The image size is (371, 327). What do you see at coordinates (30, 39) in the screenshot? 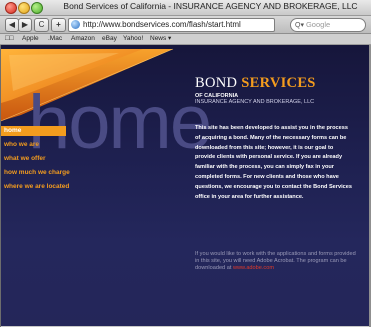
I see `bookmark-apple: Apple` at bounding box center [30, 39].